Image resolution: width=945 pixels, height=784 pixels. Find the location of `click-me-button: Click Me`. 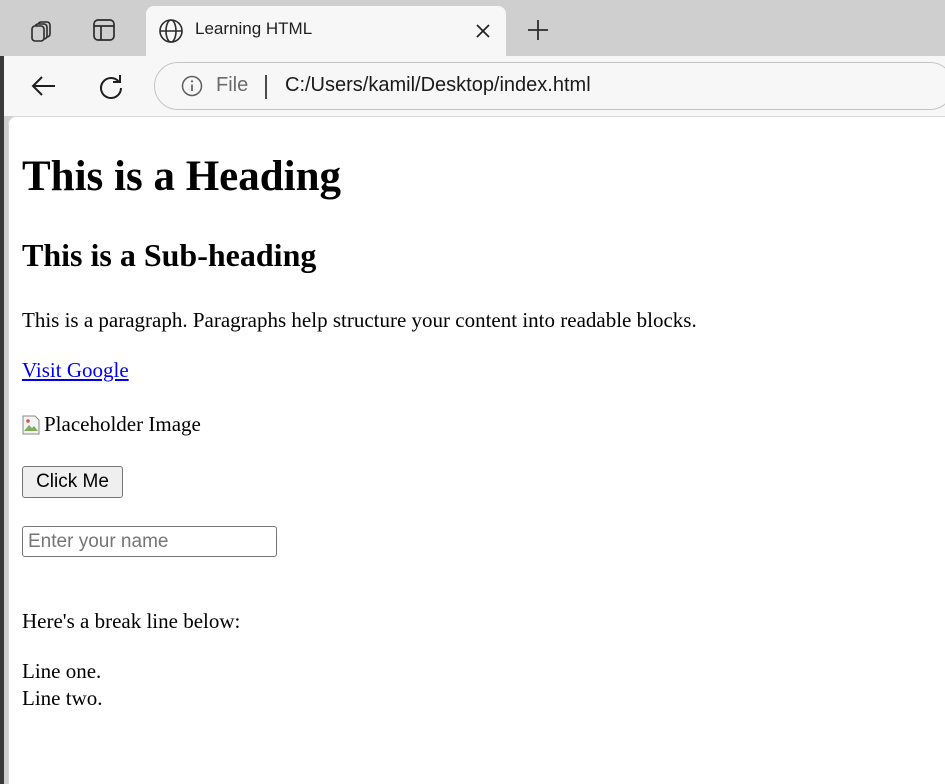

click-me-button: Click Me is located at coordinates (72, 482).